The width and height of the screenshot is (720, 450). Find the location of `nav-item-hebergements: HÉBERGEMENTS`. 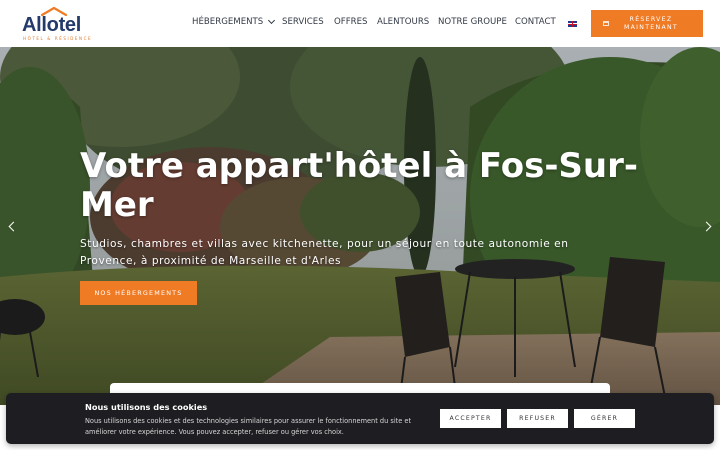

nav-item-hebergements: HÉBERGEMENTS is located at coordinates (234, 21).